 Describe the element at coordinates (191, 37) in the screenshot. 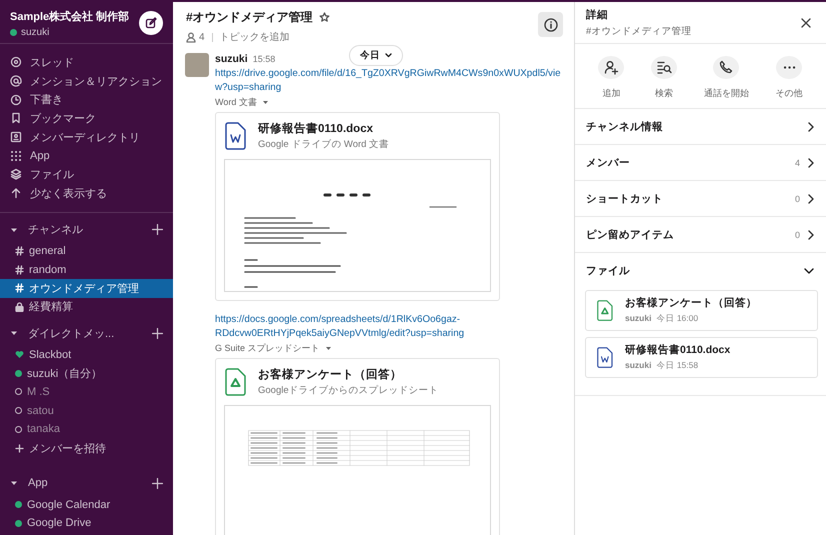

I see `person-icon` at that location.